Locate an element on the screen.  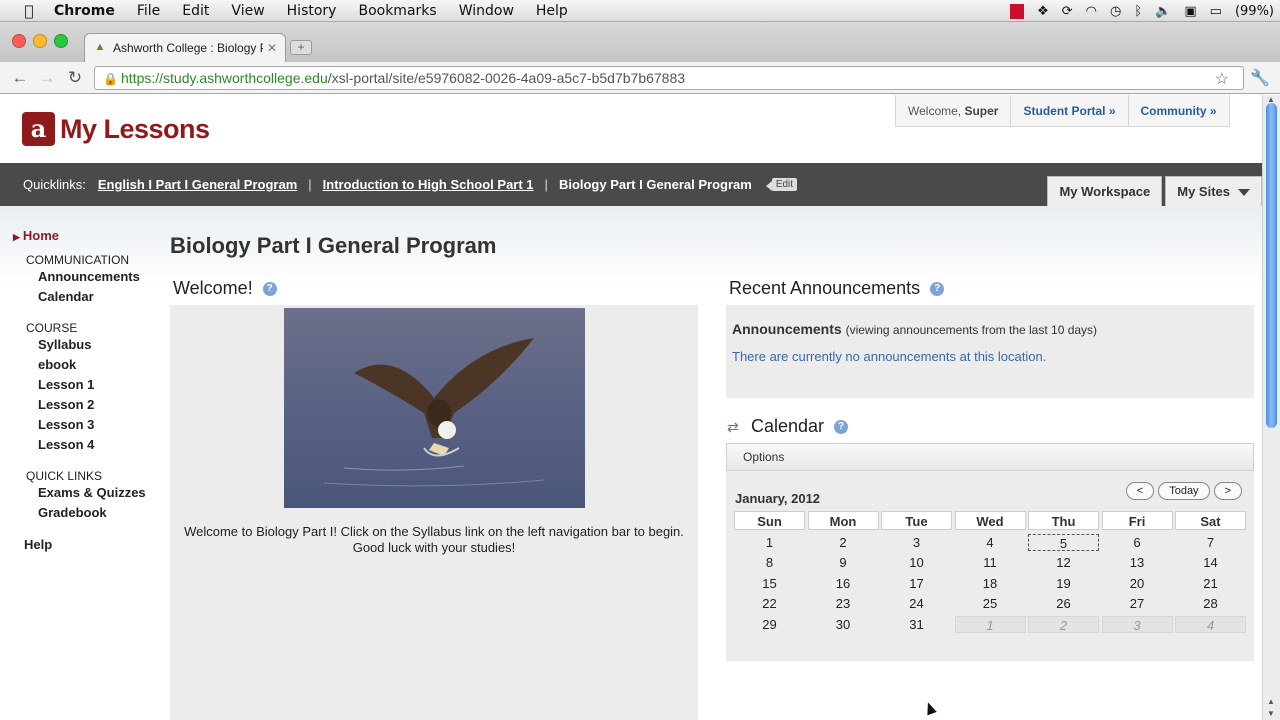
site-logo: a My Lessons is located at coordinates (116, 129).